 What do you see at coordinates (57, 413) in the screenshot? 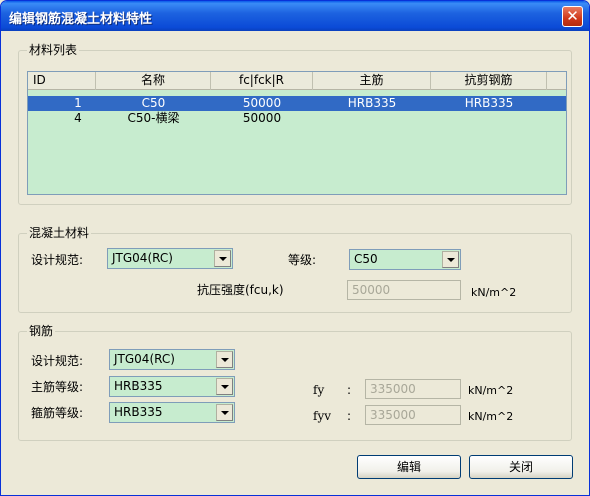
I see `stirrup-grade-label: 箍筋等级:` at bounding box center [57, 413].